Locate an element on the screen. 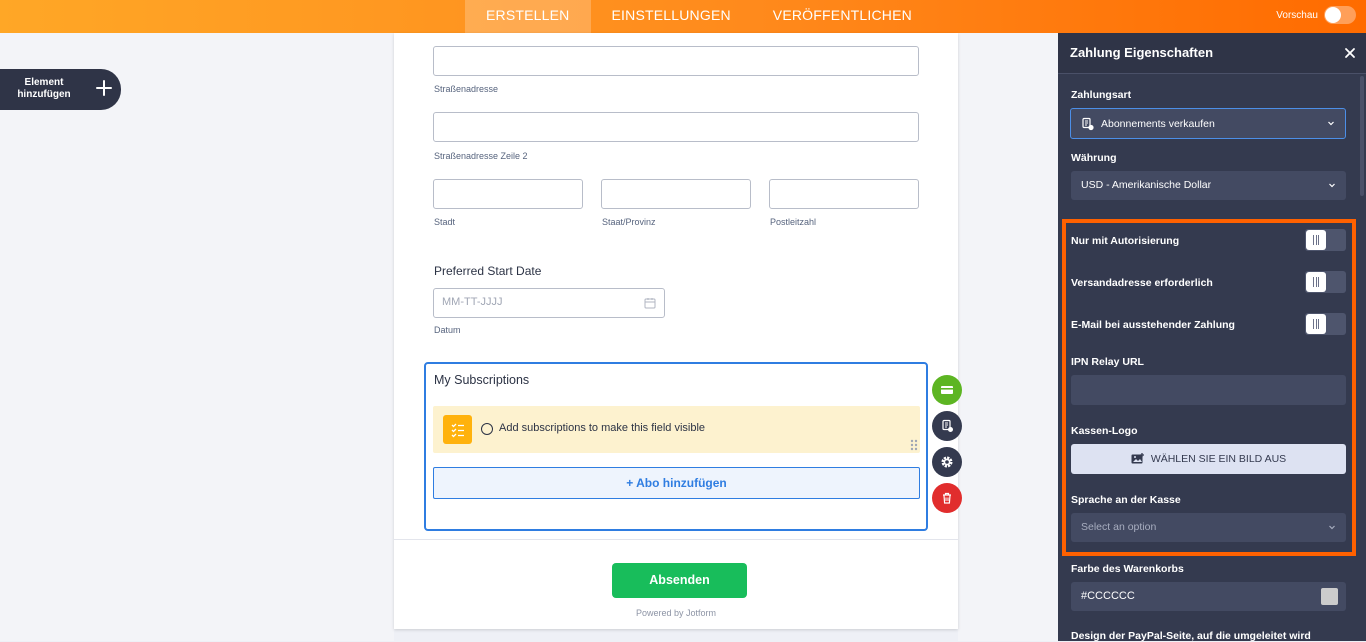 The image size is (1366, 642). cart-color-label: Farbe des Warenkorbs is located at coordinates (1127, 569).